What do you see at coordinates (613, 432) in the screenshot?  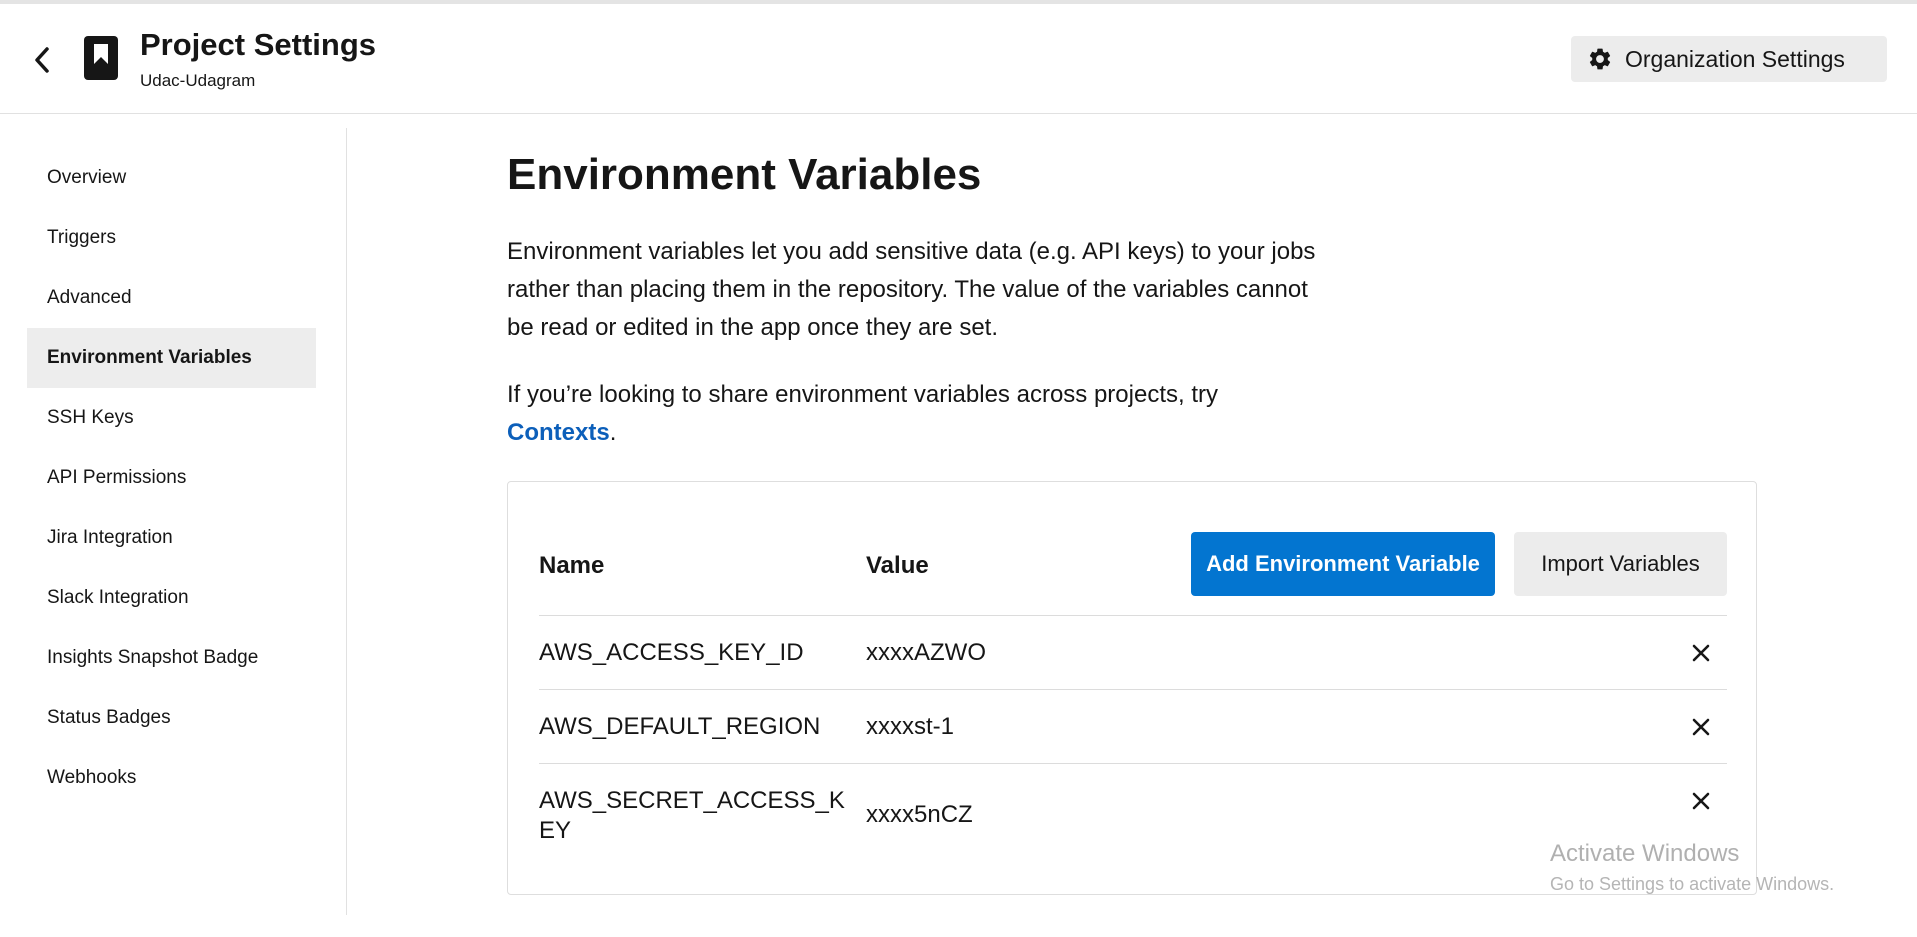 I see `contexts-hint-suffix: .` at bounding box center [613, 432].